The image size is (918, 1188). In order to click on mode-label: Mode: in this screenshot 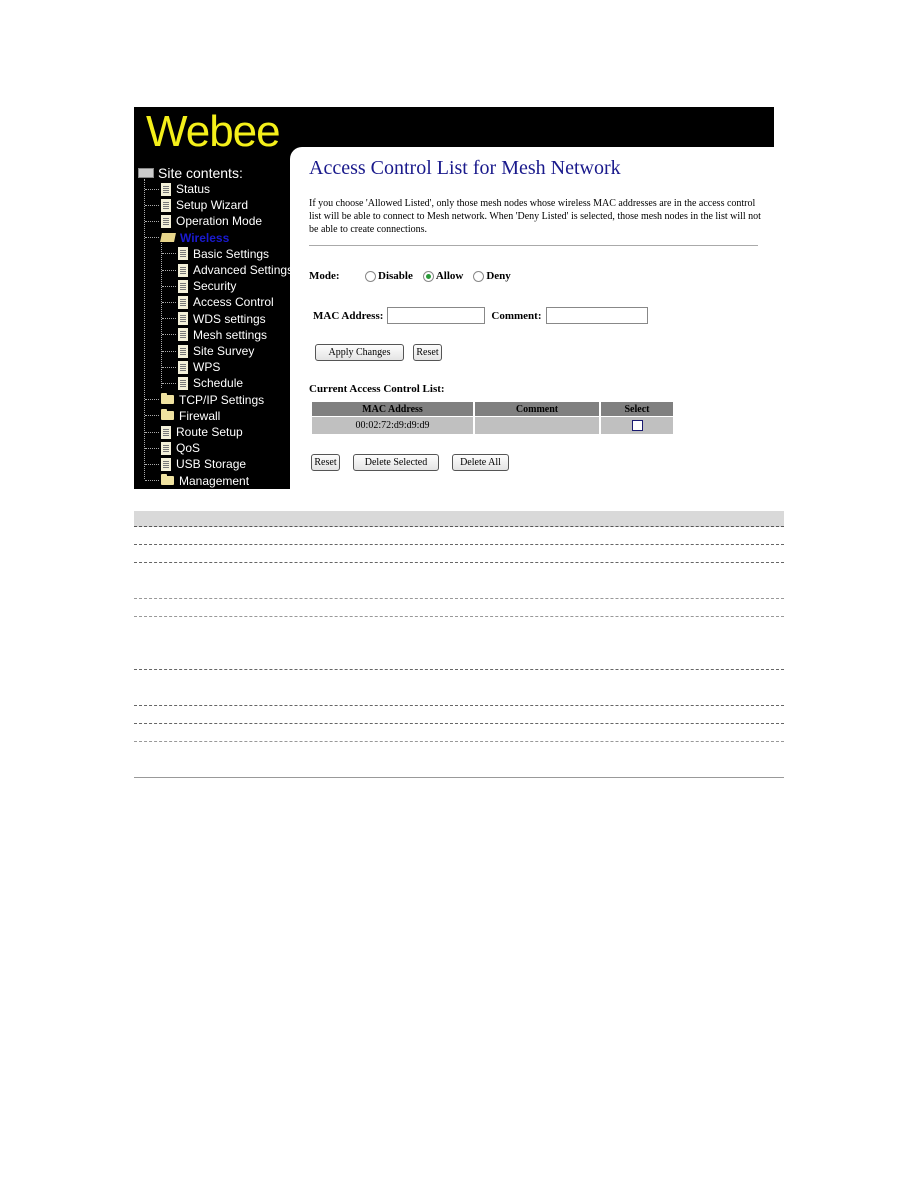, I will do `click(324, 276)`.